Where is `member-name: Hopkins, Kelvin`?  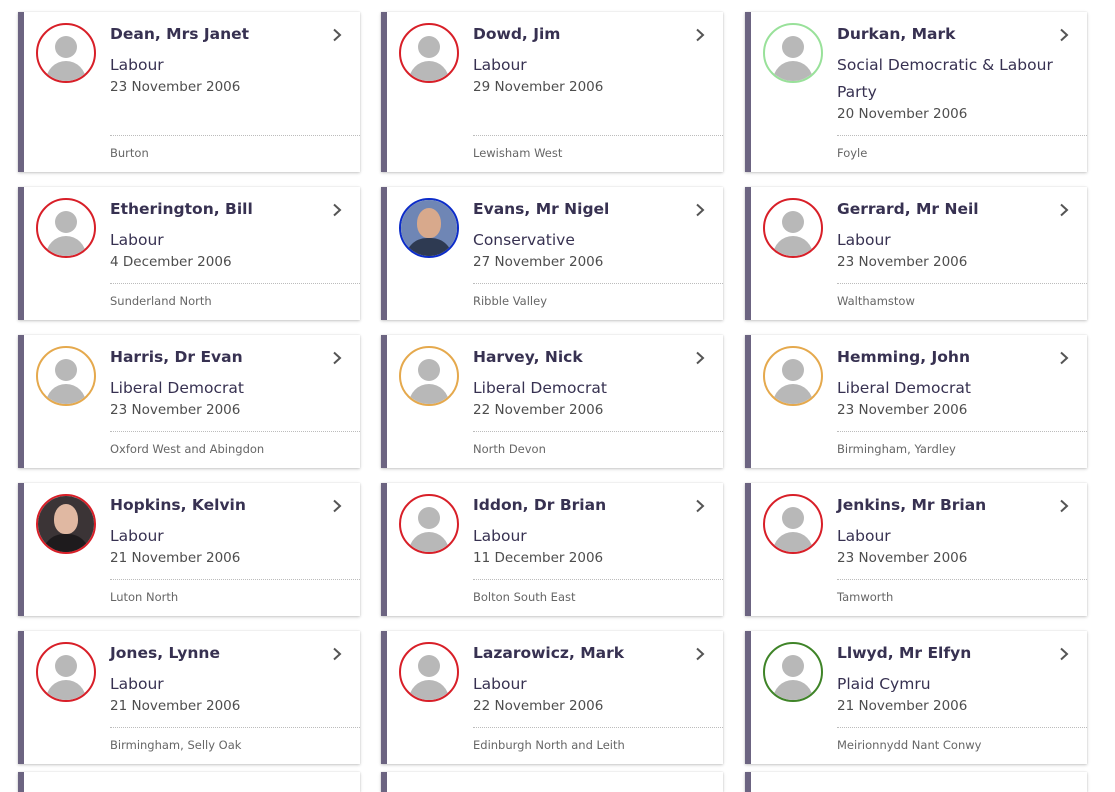 member-name: Hopkins, Kelvin is located at coordinates (220, 505).